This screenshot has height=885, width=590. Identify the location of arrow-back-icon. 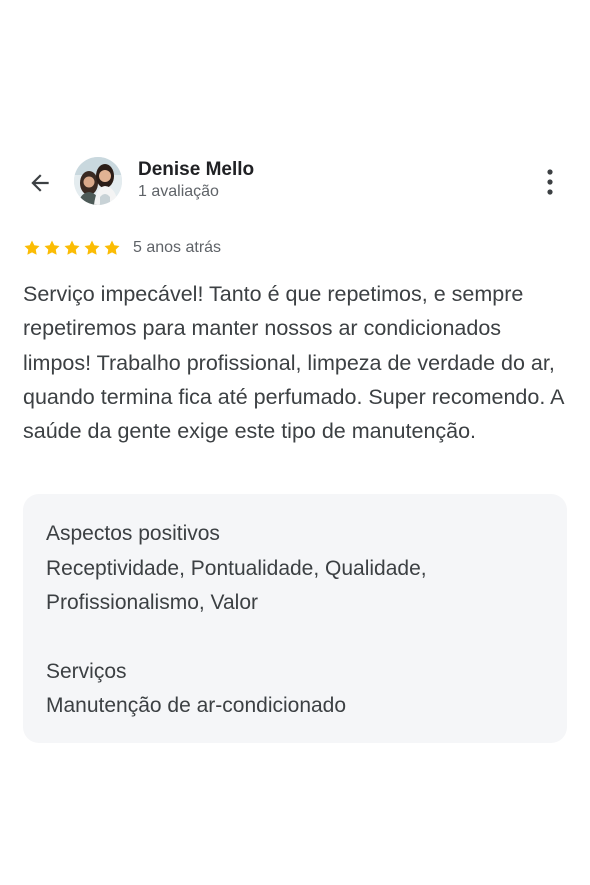
(40, 183).